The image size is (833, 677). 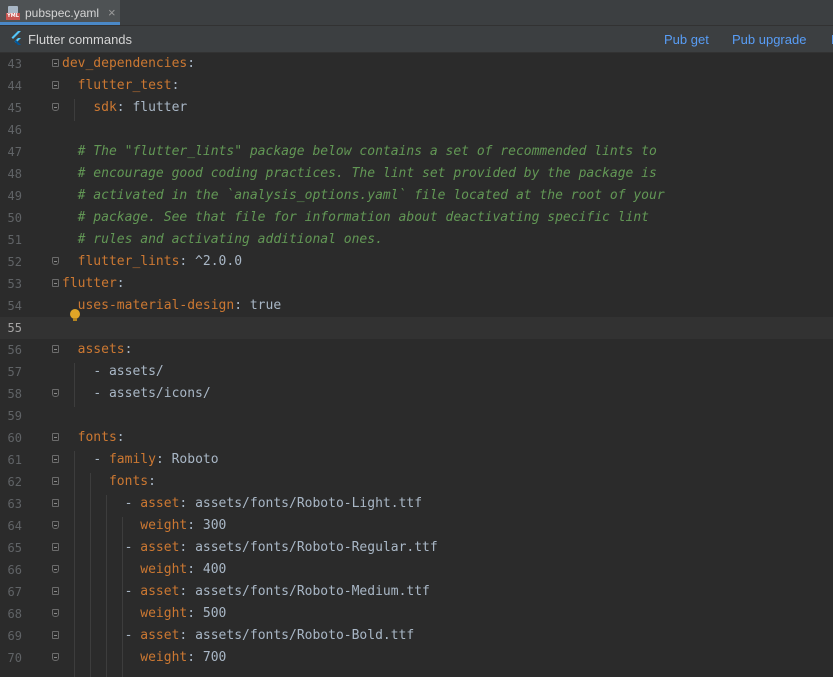 I want to click on line-number: 51, so click(x=14, y=240).